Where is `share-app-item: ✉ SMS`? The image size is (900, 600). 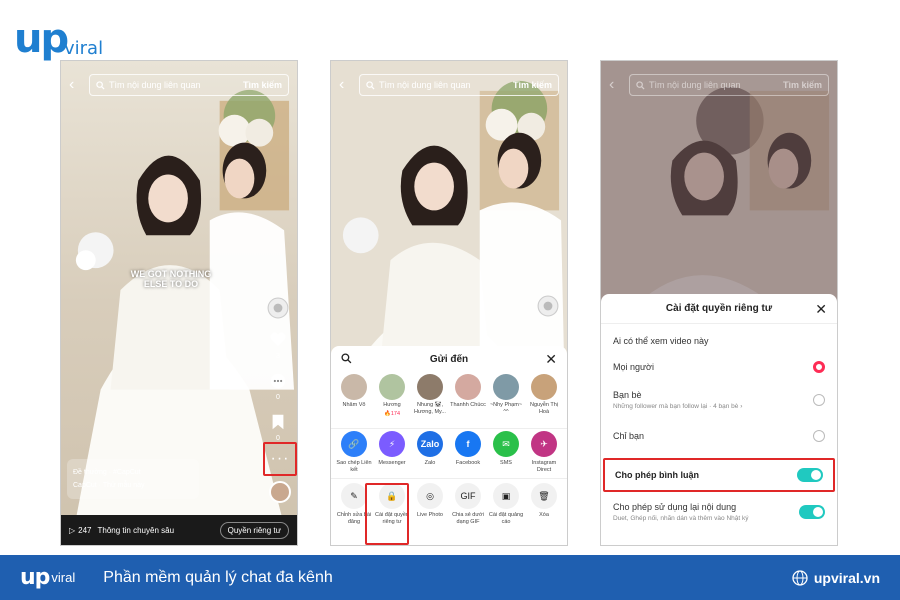
share-app-item: ✉ SMS is located at coordinates (506, 453).